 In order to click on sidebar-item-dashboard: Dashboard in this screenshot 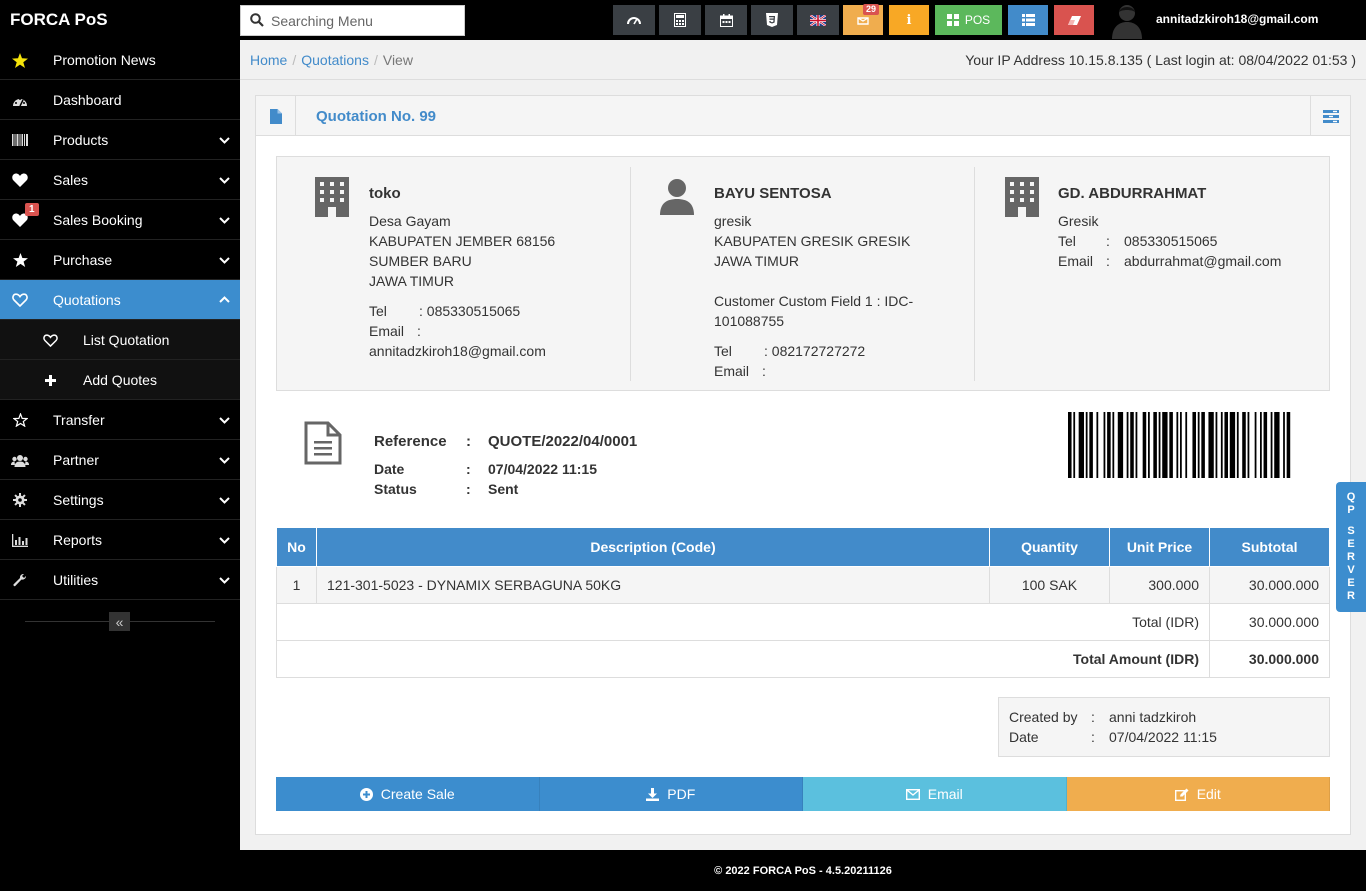, I will do `click(120, 100)`.